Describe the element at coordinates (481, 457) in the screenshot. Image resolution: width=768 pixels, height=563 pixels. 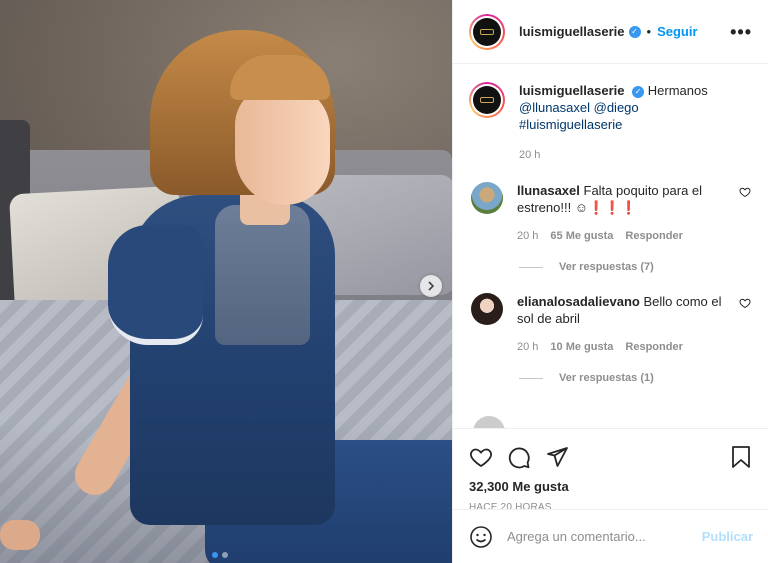
I see `like-heart-icon` at that location.